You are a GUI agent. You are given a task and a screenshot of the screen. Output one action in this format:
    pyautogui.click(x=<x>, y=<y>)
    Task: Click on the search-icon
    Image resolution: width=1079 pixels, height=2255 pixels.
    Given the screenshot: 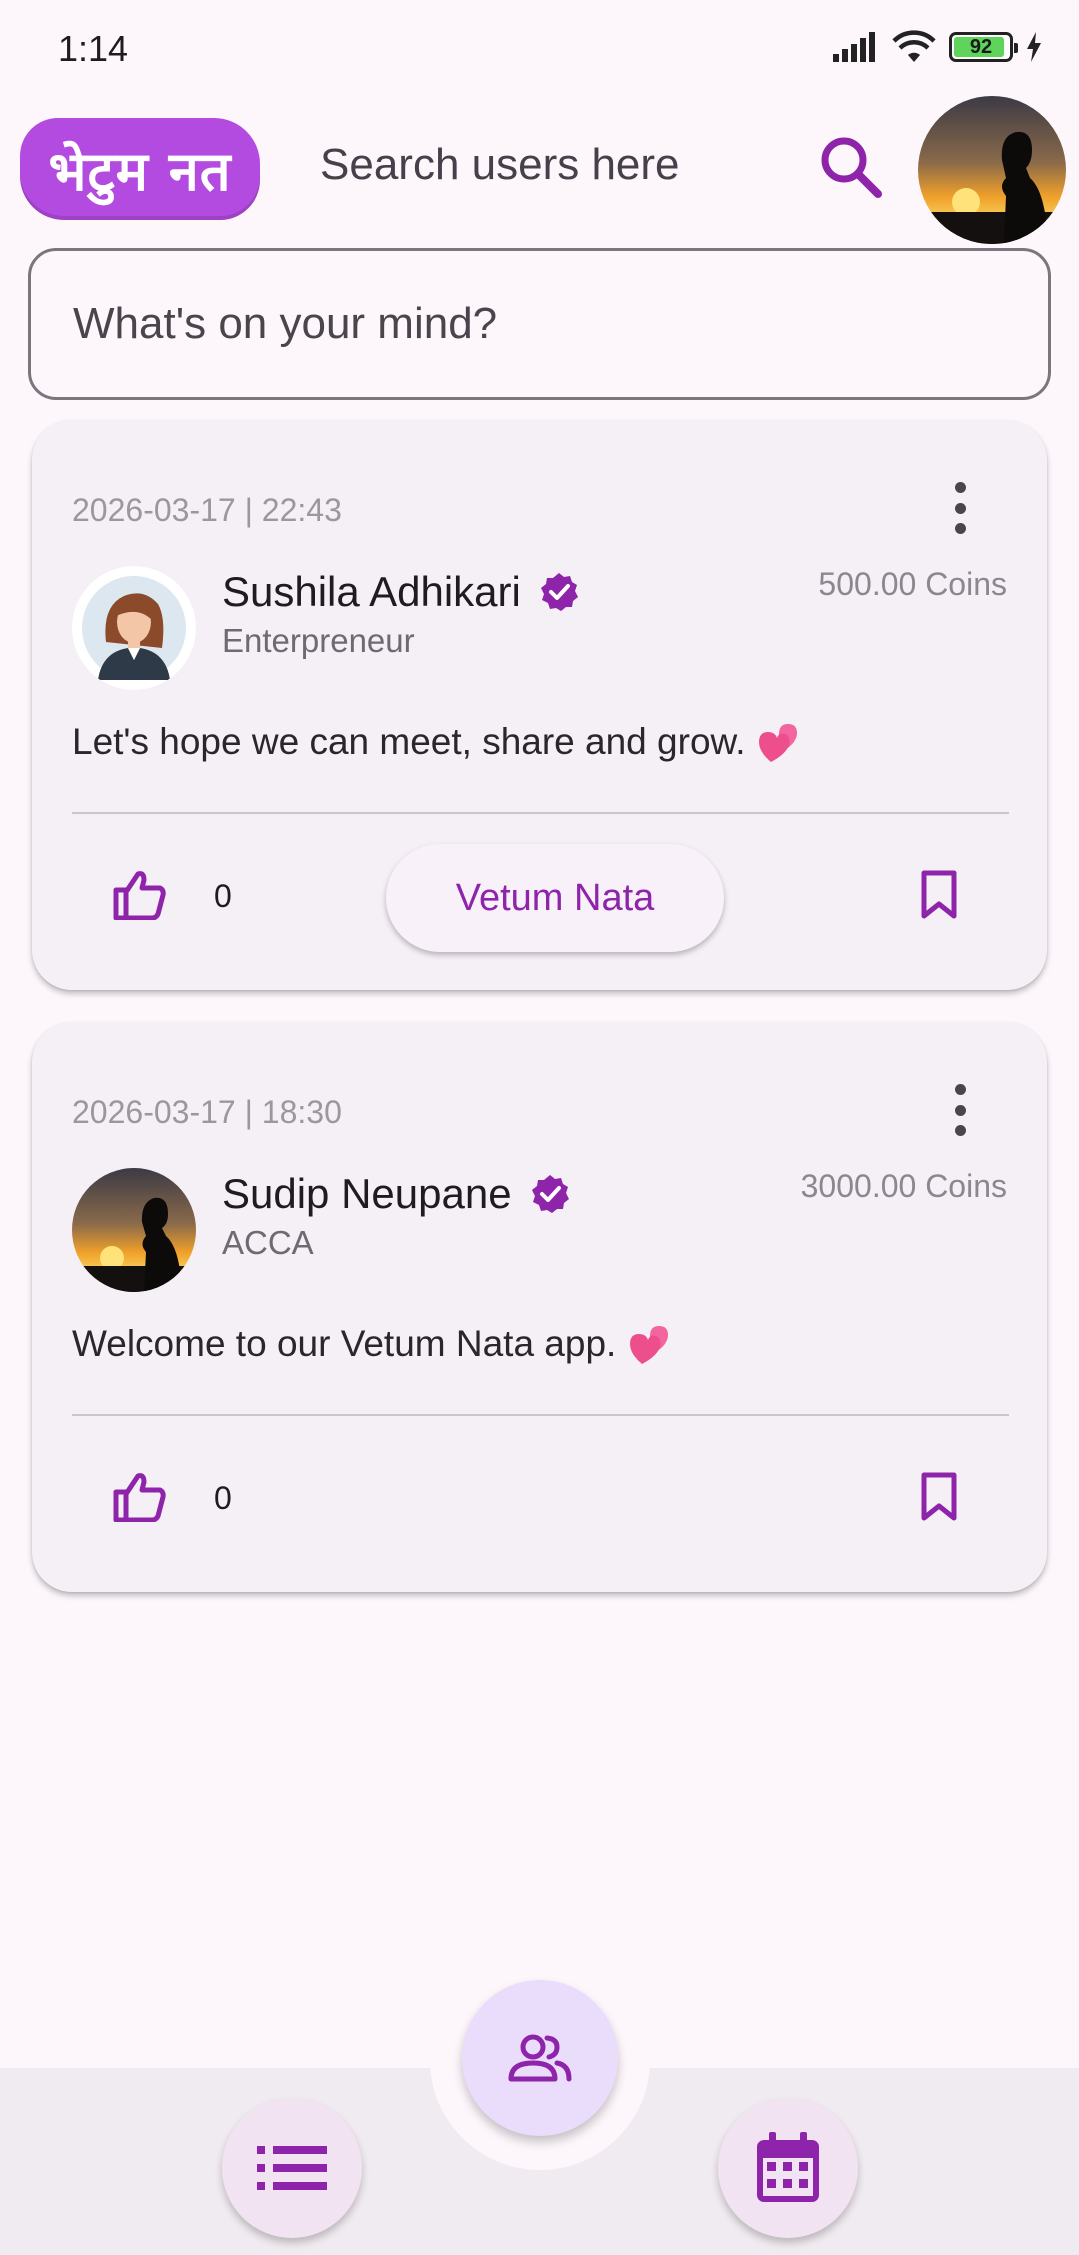 What is the action you would take?
    pyautogui.click(x=851, y=167)
    